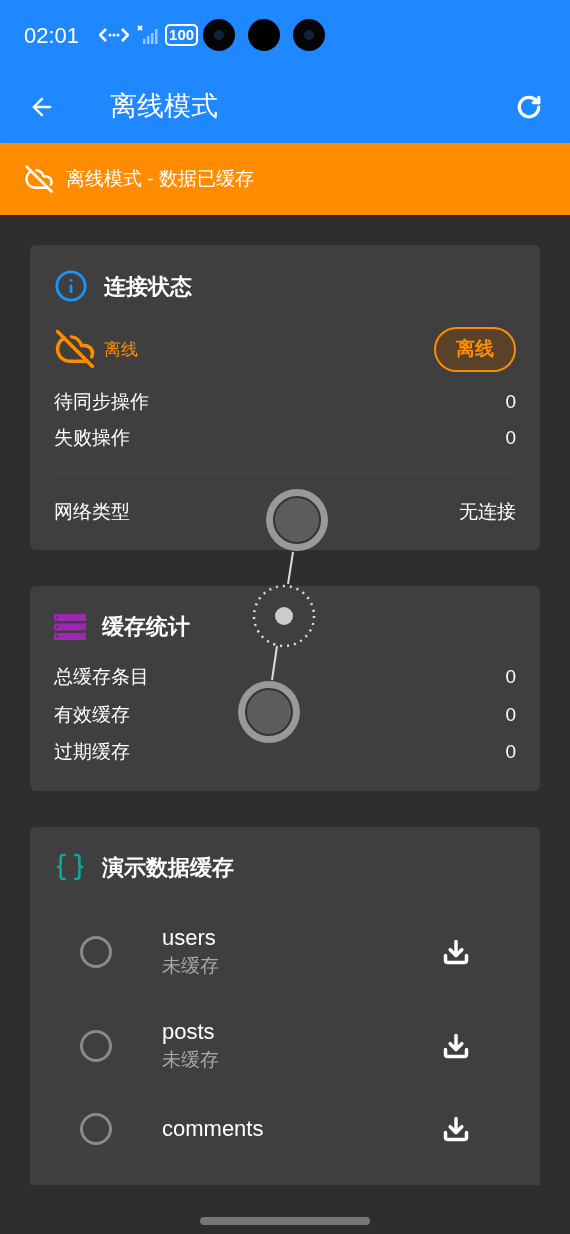 Image resolution: width=570 pixels, height=1234 pixels. I want to click on stat-label: 待同步操作, so click(101, 401).